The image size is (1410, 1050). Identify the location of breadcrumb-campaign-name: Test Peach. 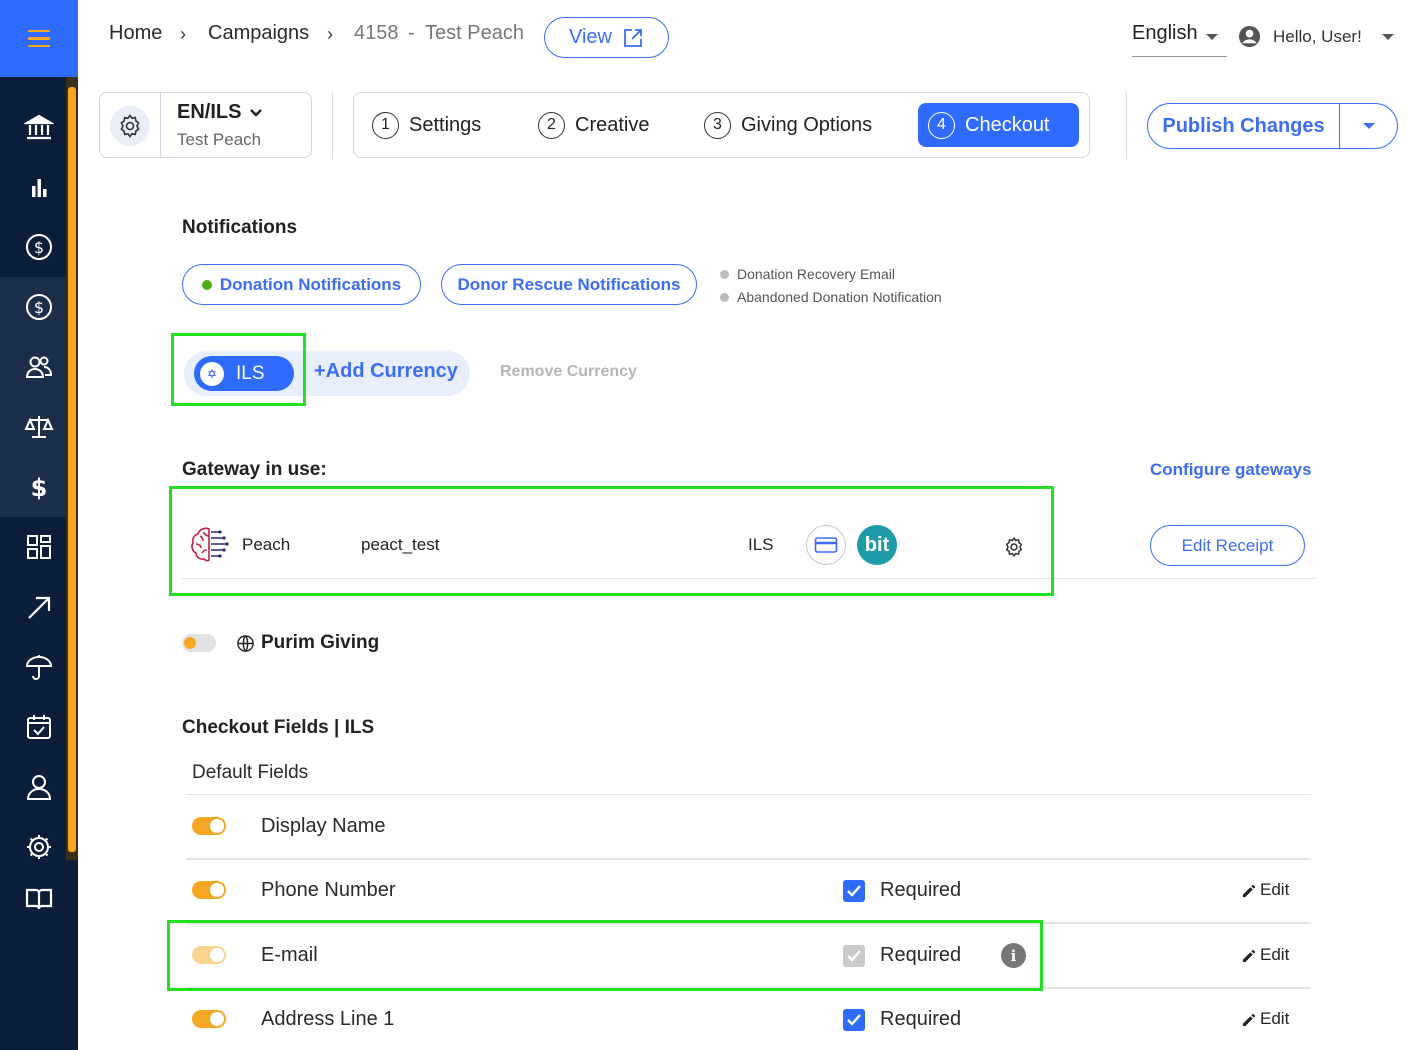
(474, 33).